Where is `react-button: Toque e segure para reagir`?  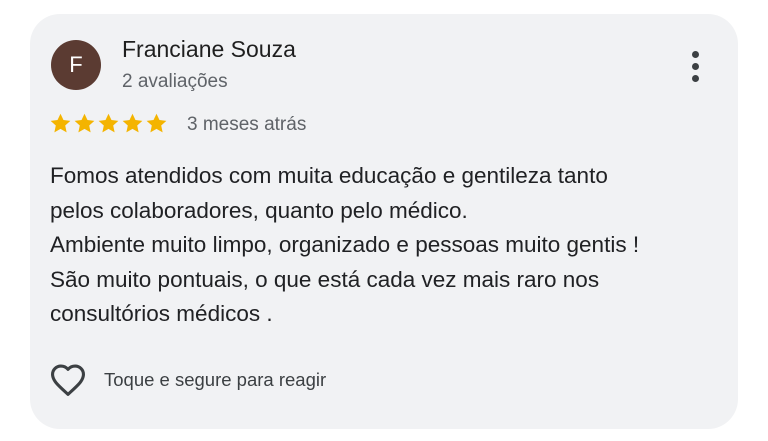
react-button: Toque e segure para reagir is located at coordinates (187, 380).